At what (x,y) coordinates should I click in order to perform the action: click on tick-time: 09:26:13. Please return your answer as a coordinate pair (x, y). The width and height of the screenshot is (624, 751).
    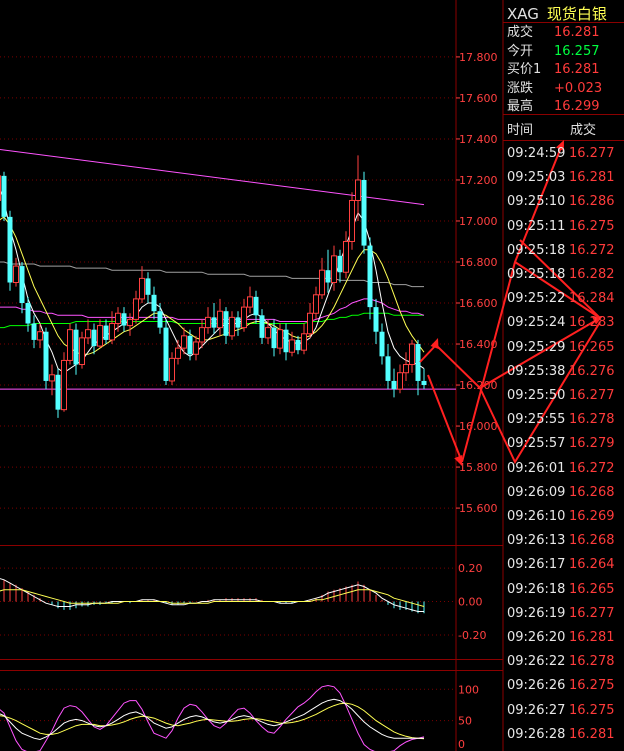
    Looking at the image, I should click on (536, 541).